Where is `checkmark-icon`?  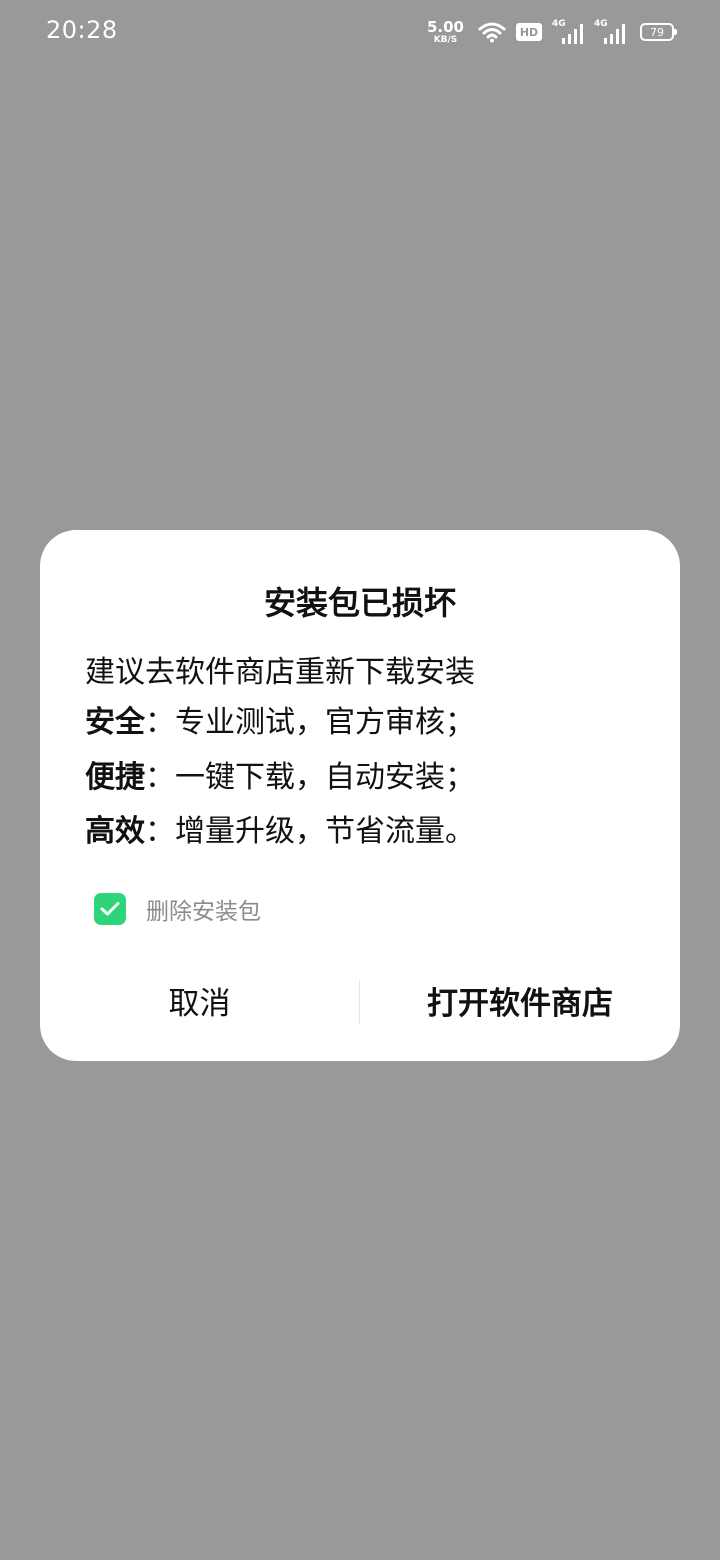
checkmark-icon is located at coordinates (110, 909).